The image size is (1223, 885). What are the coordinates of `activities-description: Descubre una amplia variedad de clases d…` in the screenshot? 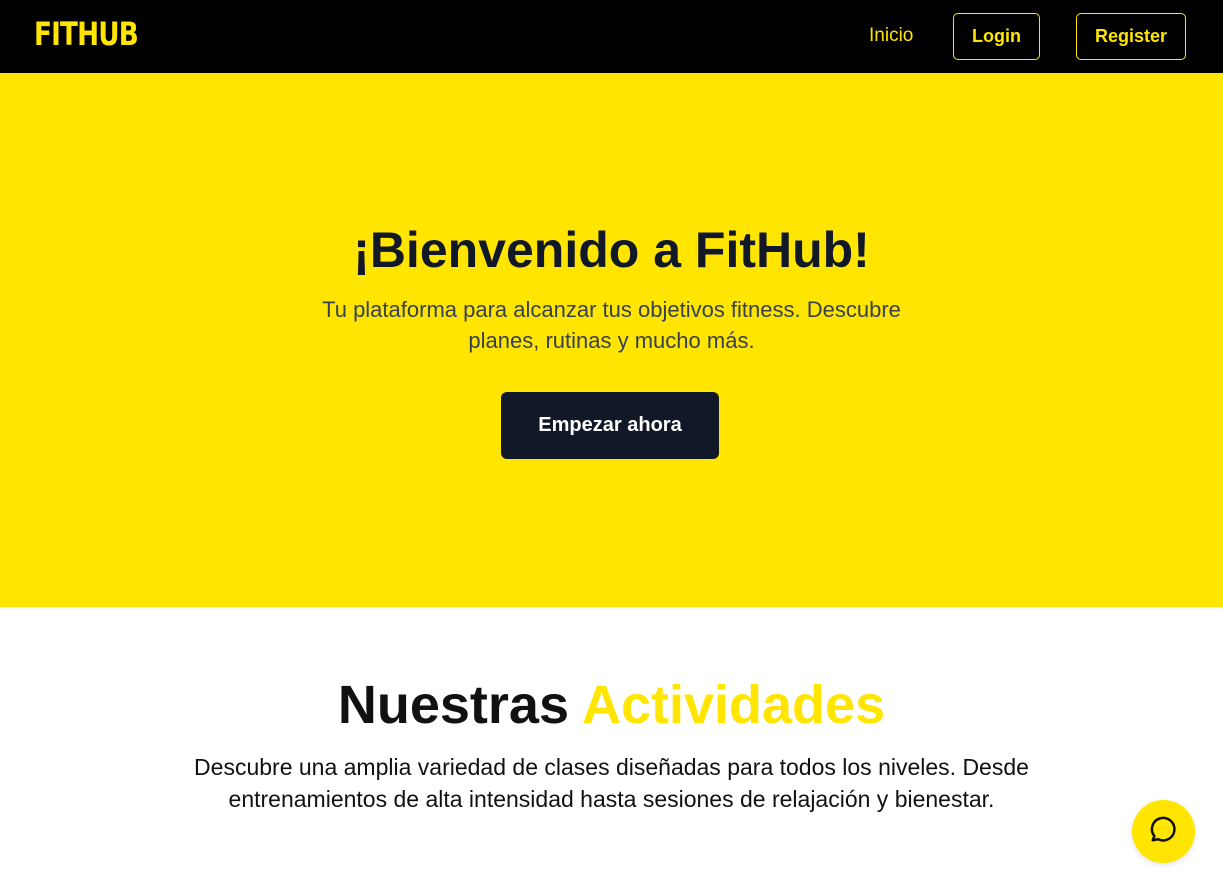 It's located at (611, 783).